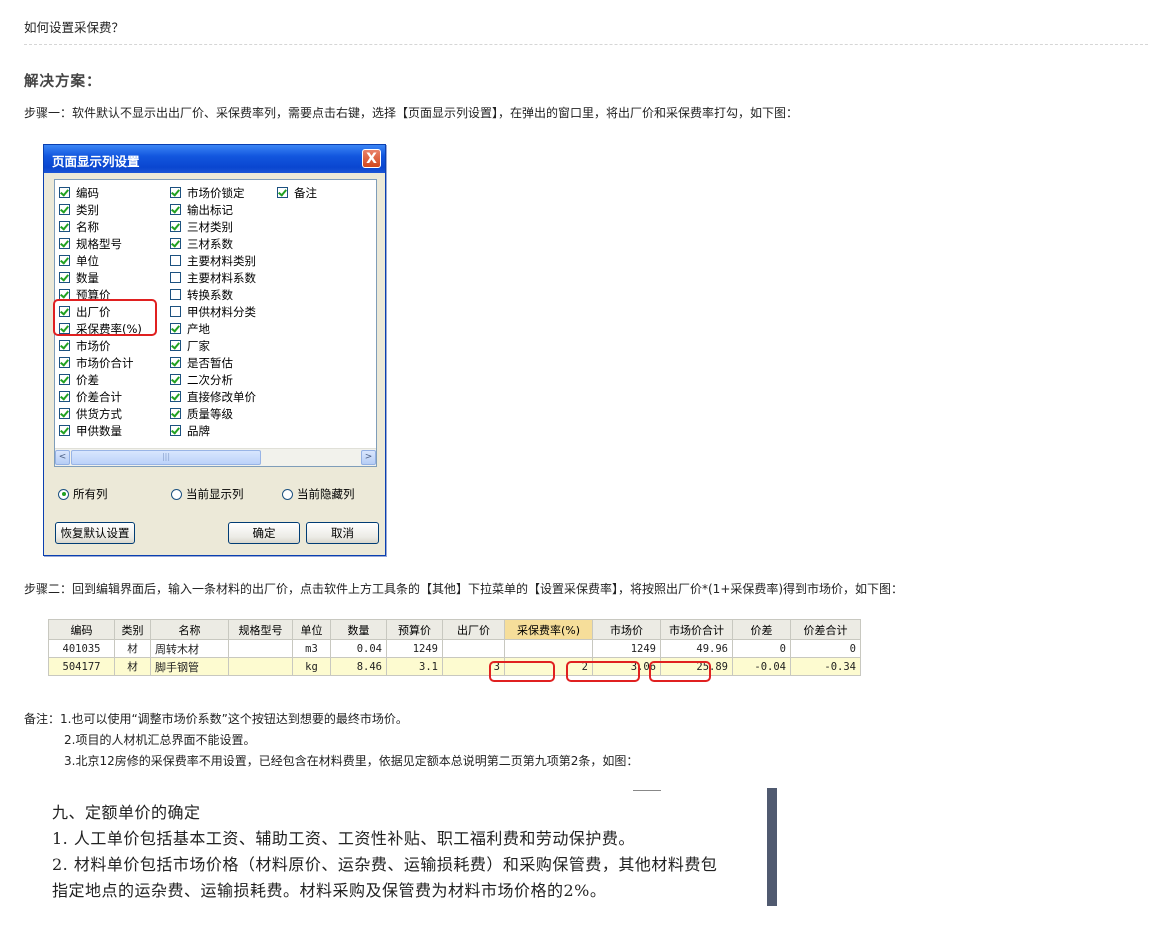 This screenshot has width=1151, height=932. What do you see at coordinates (213, 311) in the screenshot?
I see `column-option: 甲供材料分类` at bounding box center [213, 311].